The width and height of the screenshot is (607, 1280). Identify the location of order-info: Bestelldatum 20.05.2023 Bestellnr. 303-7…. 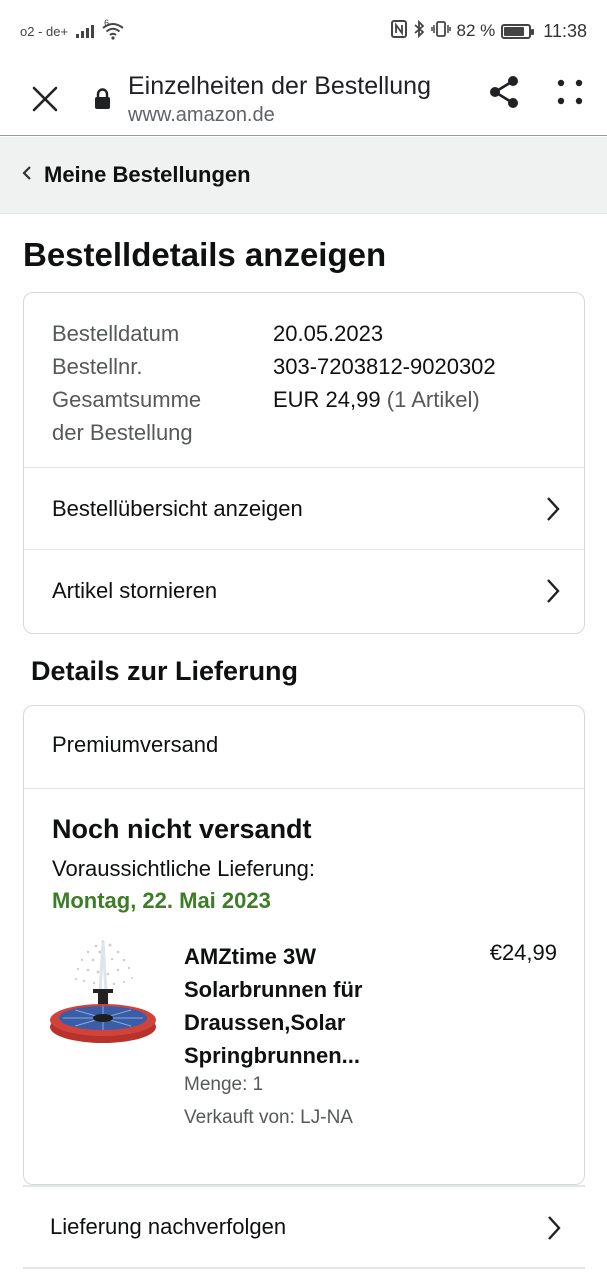
(307, 383).